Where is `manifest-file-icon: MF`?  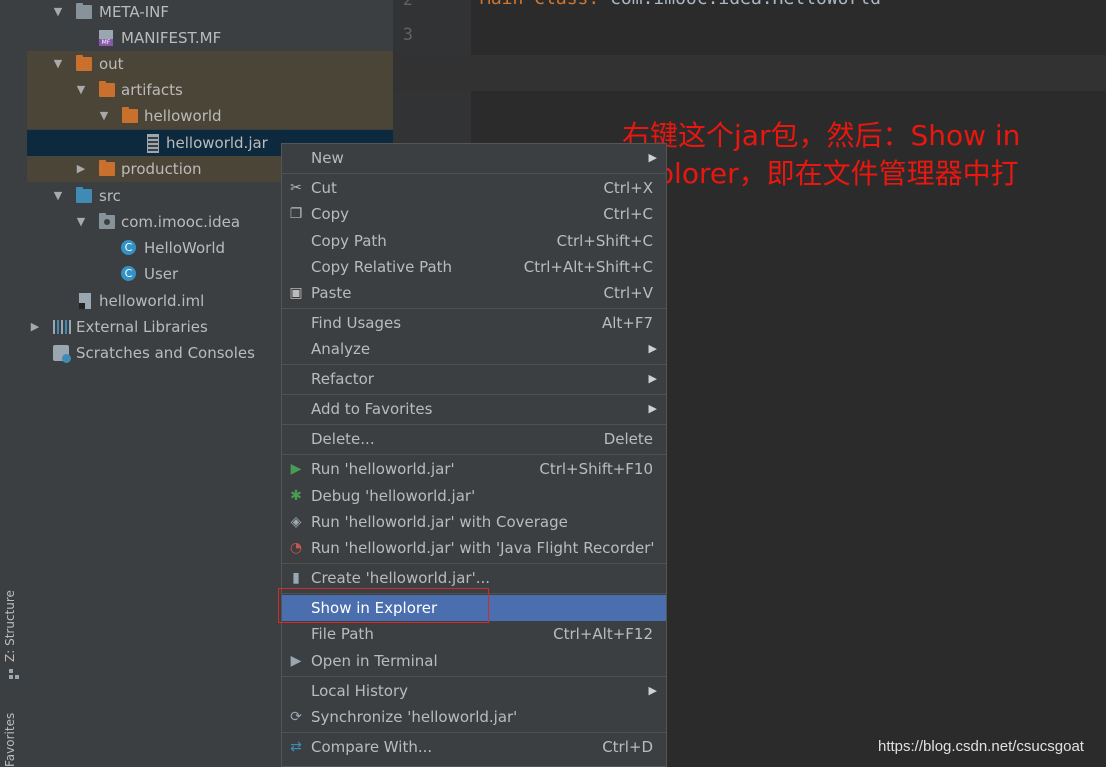 manifest-file-icon: MF is located at coordinates (106, 38).